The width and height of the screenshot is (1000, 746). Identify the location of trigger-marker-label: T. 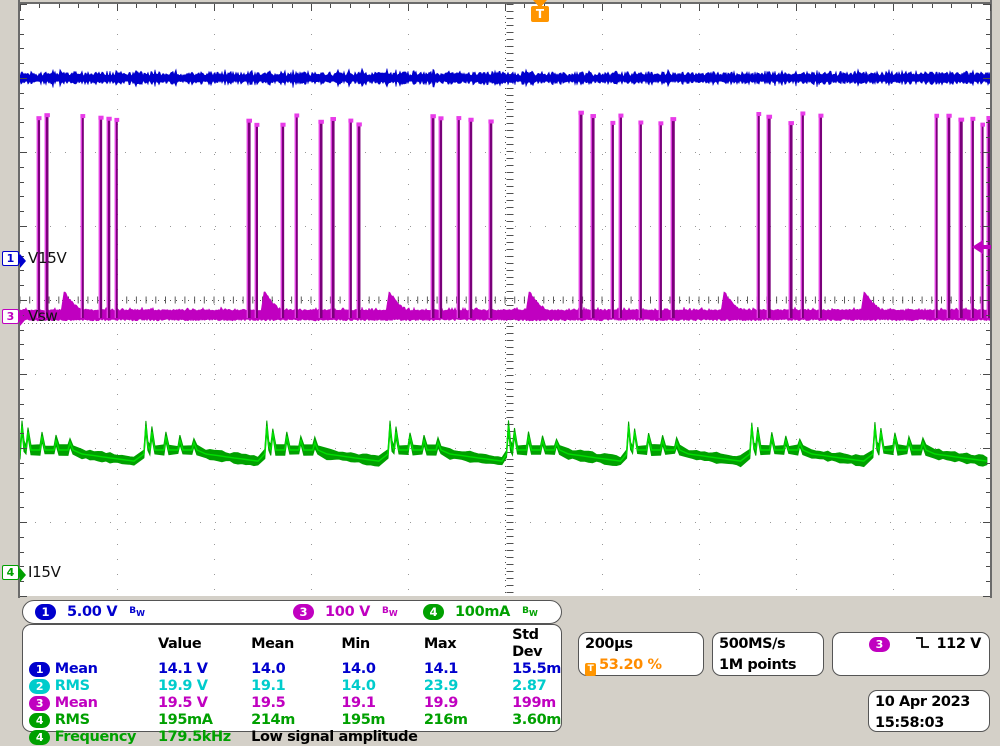
(540, 14).